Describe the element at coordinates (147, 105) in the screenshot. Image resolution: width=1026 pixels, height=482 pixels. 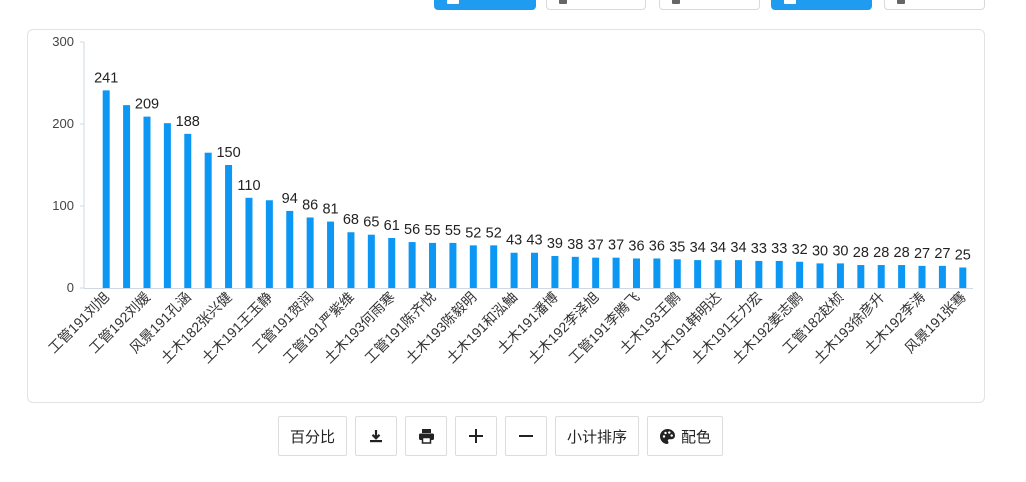
I see `data-label: 209` at that location.